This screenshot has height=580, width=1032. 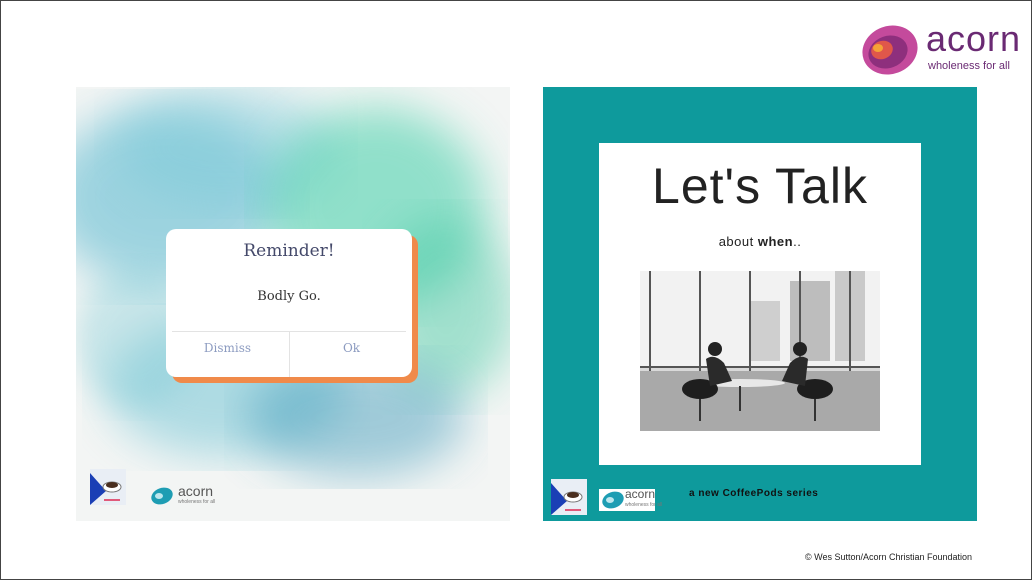 I want to click on coffeepods-logo-icon, so click(x=108, y=487).